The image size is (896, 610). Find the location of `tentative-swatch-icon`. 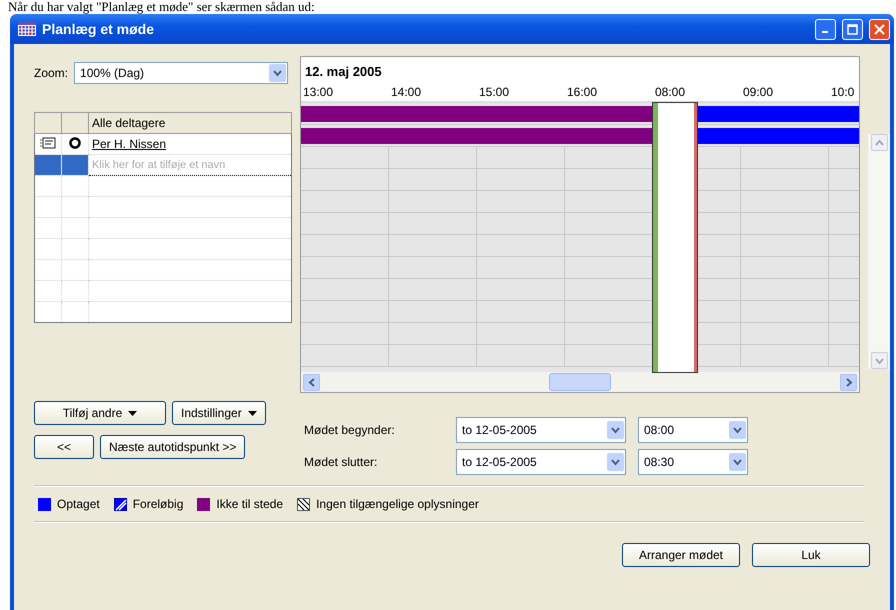

tentative-swatch-icon is located at coordinates (120, 504).